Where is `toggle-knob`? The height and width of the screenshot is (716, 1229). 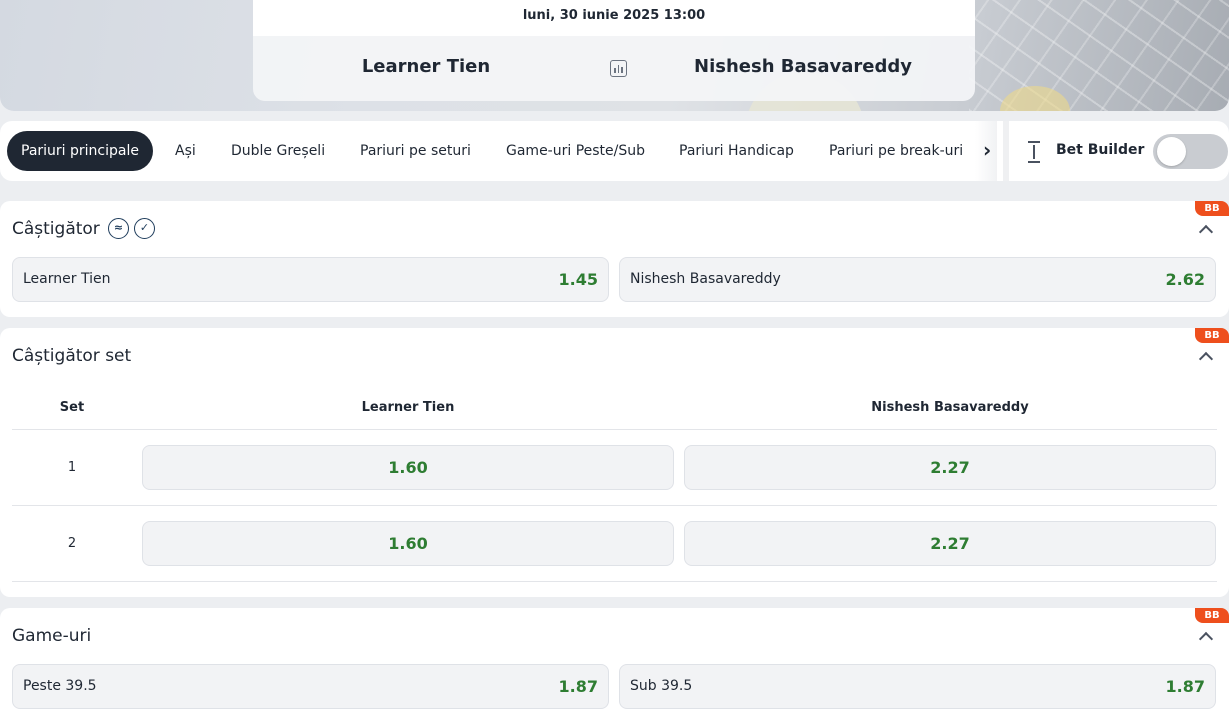 toggle-knob is located at coordinates (1171, 151).